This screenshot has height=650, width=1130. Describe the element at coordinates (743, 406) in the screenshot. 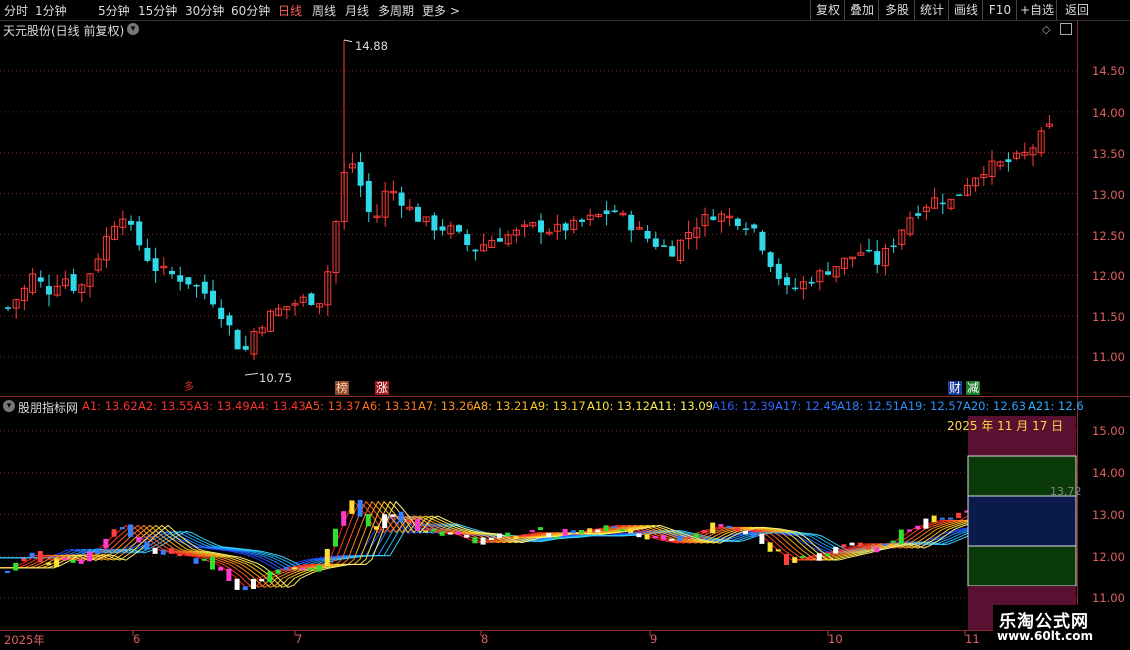

I see `legend-entry: A16: 12.39` at that location.